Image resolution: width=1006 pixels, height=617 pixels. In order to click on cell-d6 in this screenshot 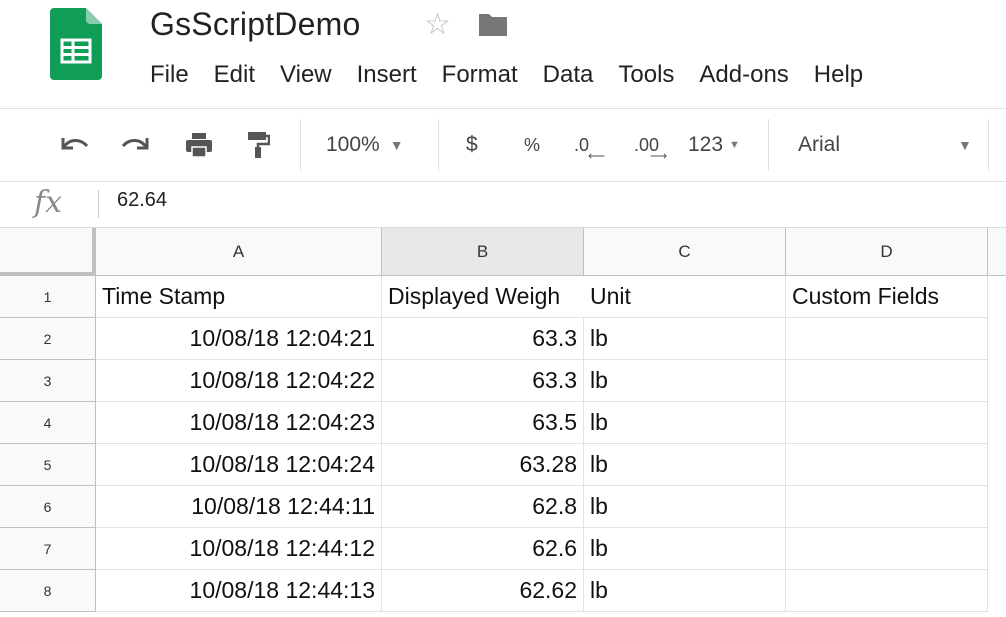, I will do `click(887, 507)`.